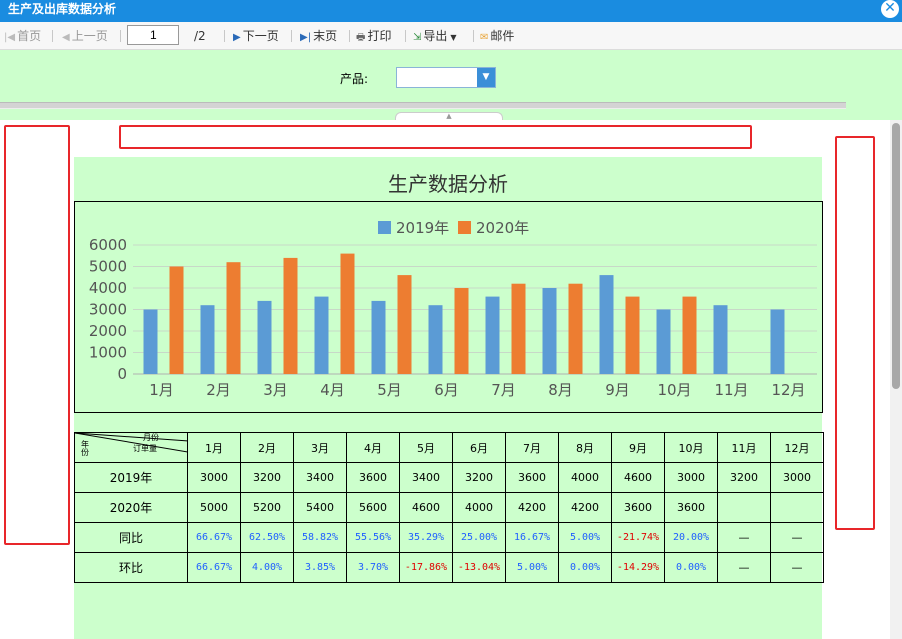 The width and height of the screenshot is (902, 639). Describe the element at coordinates (502, 36) in the screenshot. I see `mail-label: 邮件` at that location.